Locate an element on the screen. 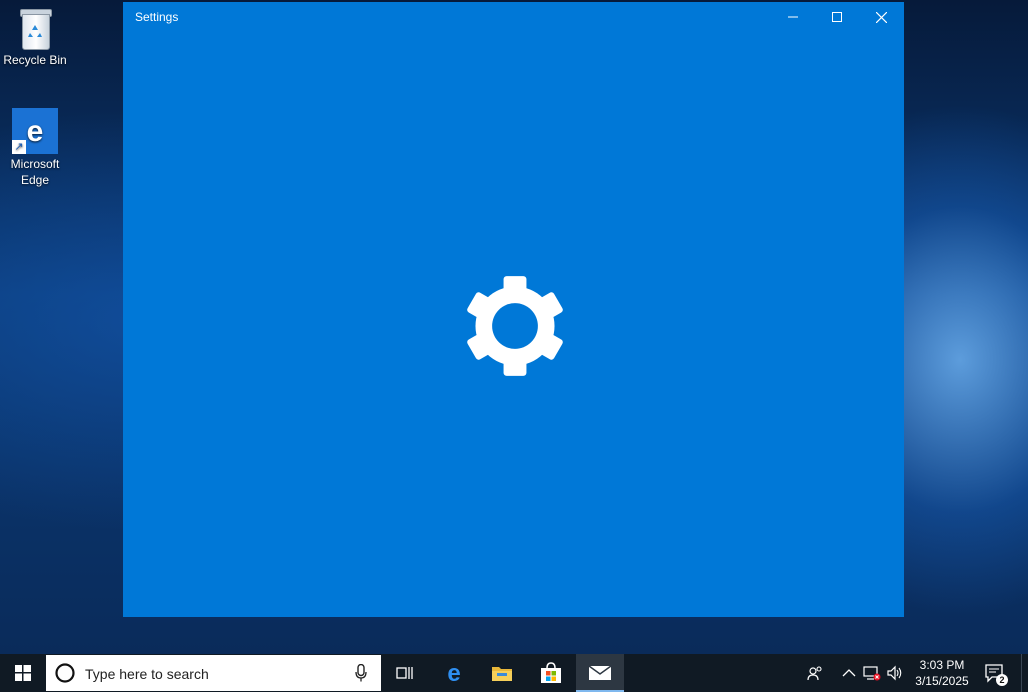 Image resolution: width=1028 pixels, height=692 pixels. volume-icon is located at coordinates (895, 673).